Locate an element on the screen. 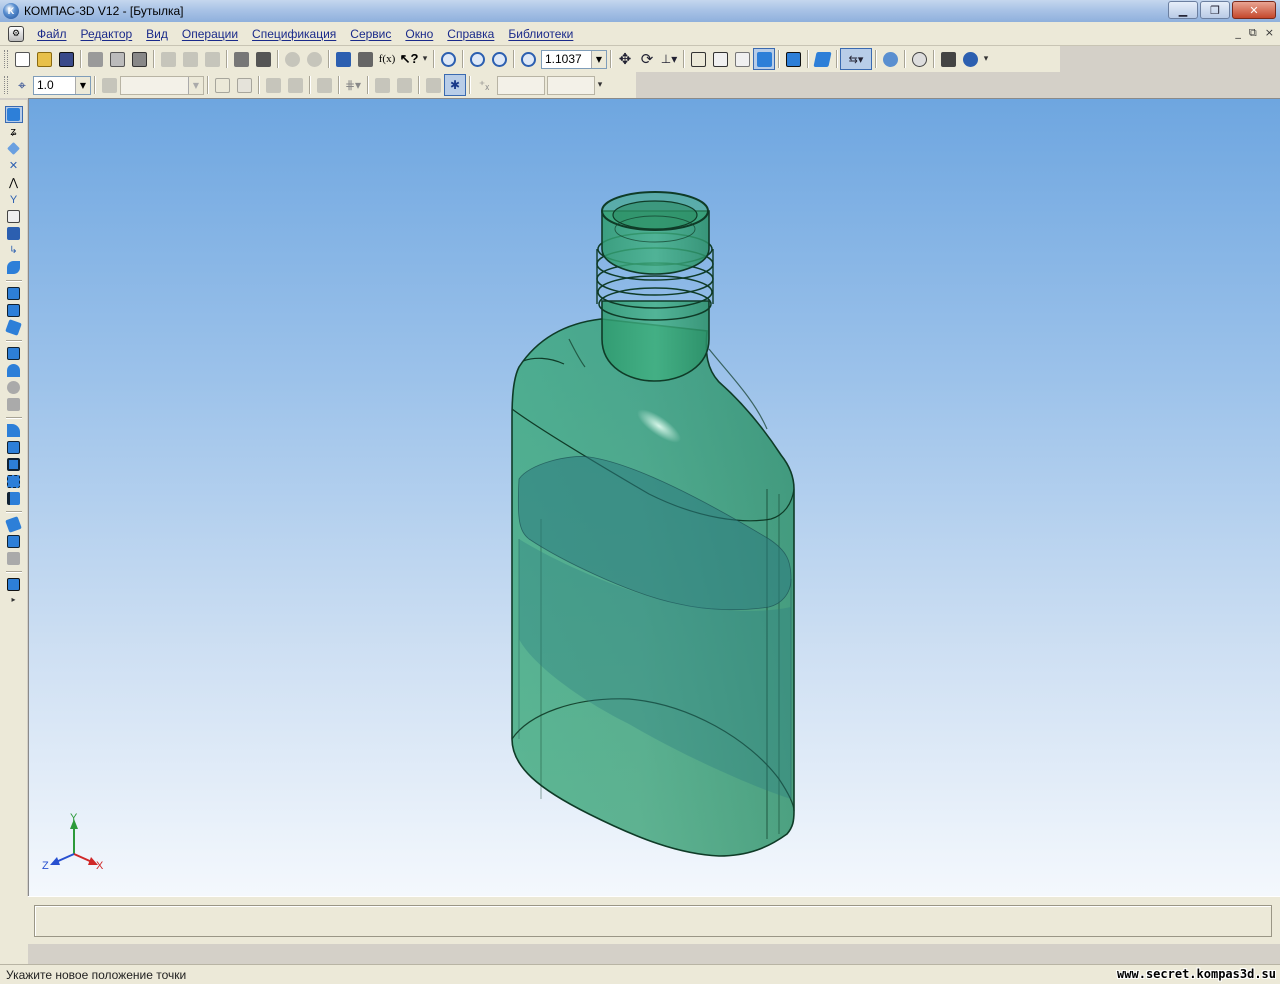 Image resolution: width=1280 pixels, height=984 pixels. grid-button: ⋕▾ is located at coordinates (353, 85).